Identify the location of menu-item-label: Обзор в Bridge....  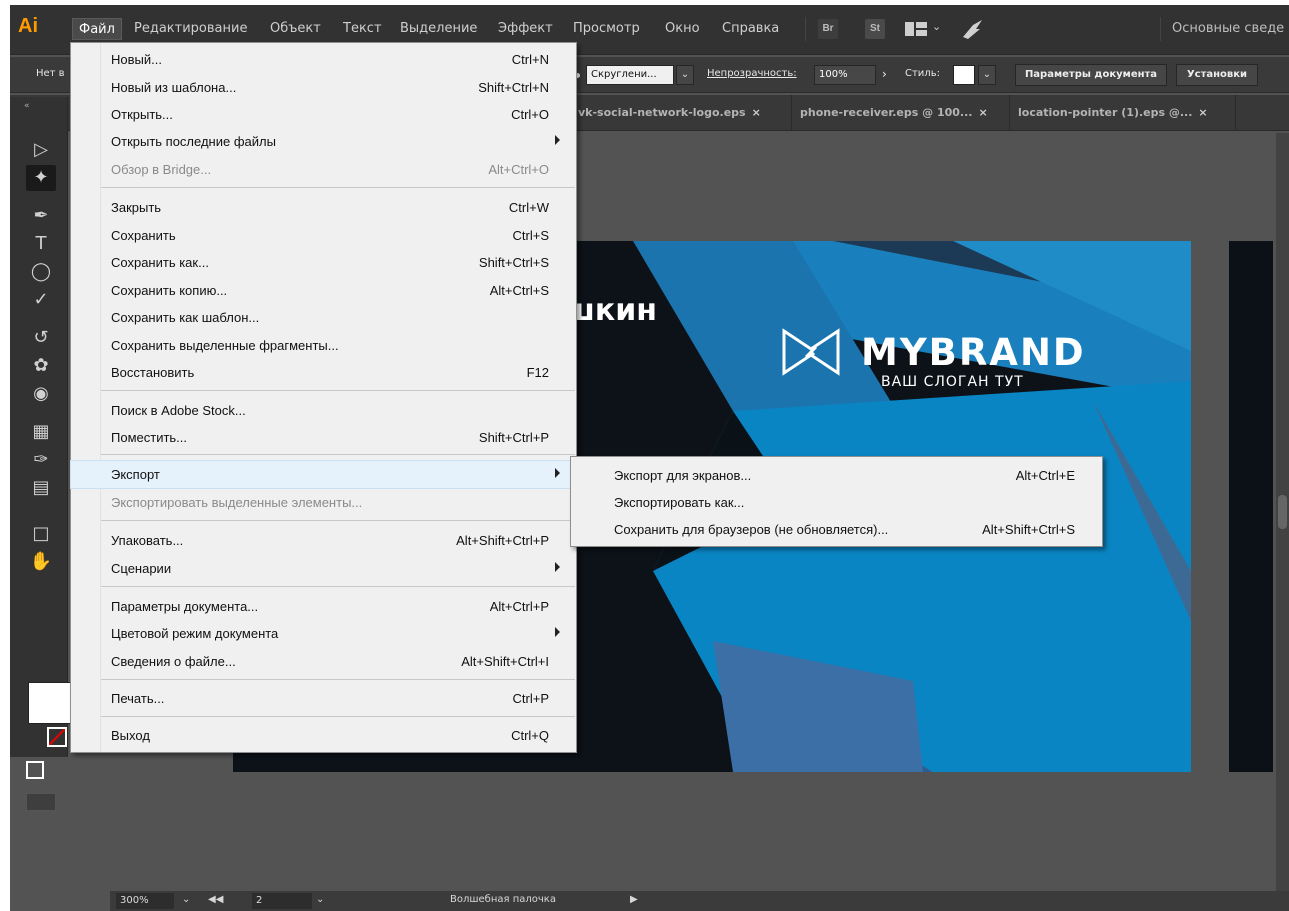
(161, 169).